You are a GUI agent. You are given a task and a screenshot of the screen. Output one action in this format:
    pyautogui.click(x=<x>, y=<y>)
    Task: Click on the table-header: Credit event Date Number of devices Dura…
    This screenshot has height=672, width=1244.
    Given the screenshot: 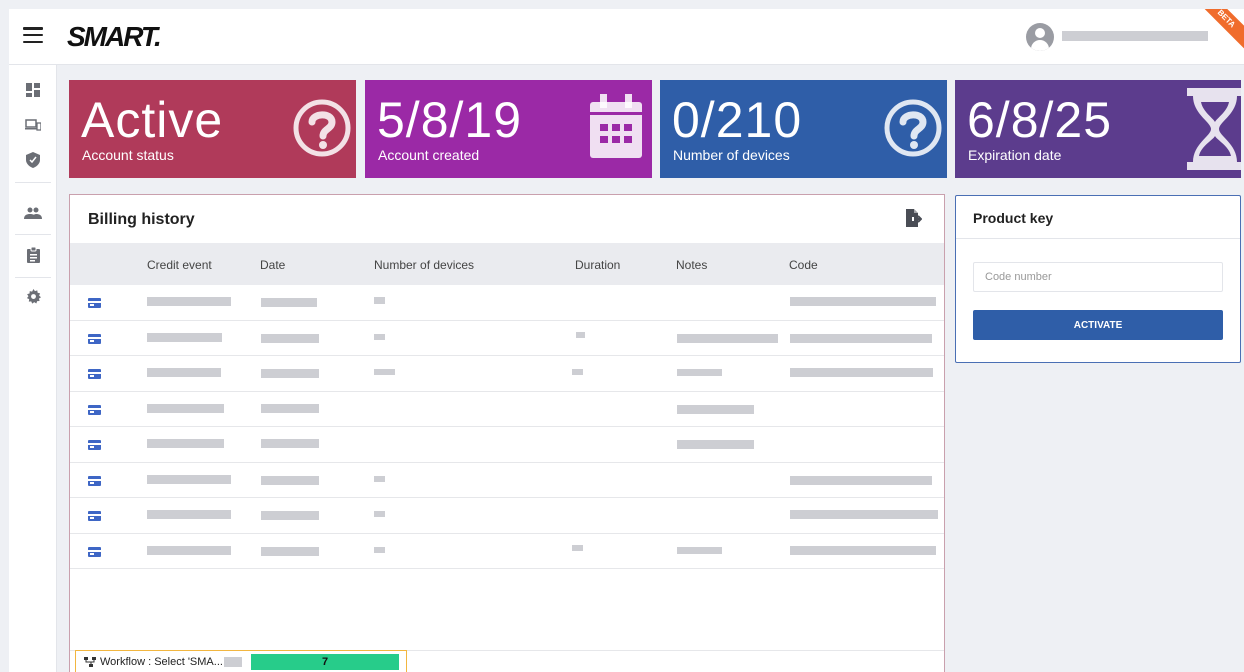 What is the action you would take?
    pyautogui.click(x=507, y=264)
    